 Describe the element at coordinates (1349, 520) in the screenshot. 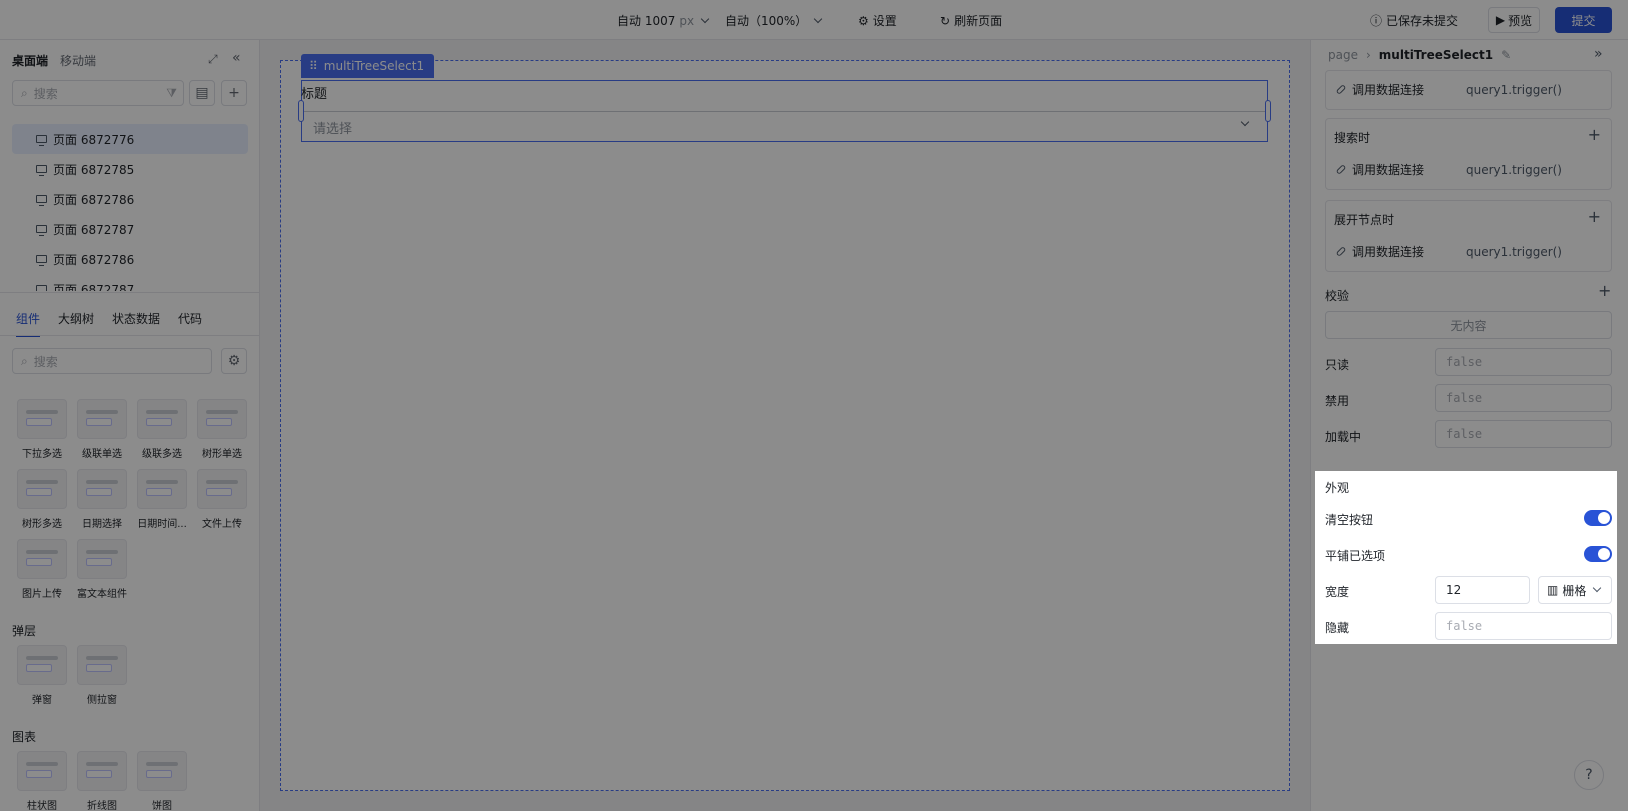

I see `clear-button-label: 清空按钮` at that location.